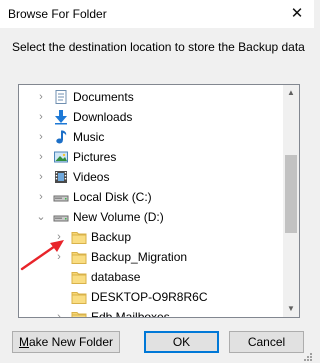 Image resolution: width=320 pixels, height=363 pixels. I want to click on scroll-up-icon: ▲, so click(291, 93).